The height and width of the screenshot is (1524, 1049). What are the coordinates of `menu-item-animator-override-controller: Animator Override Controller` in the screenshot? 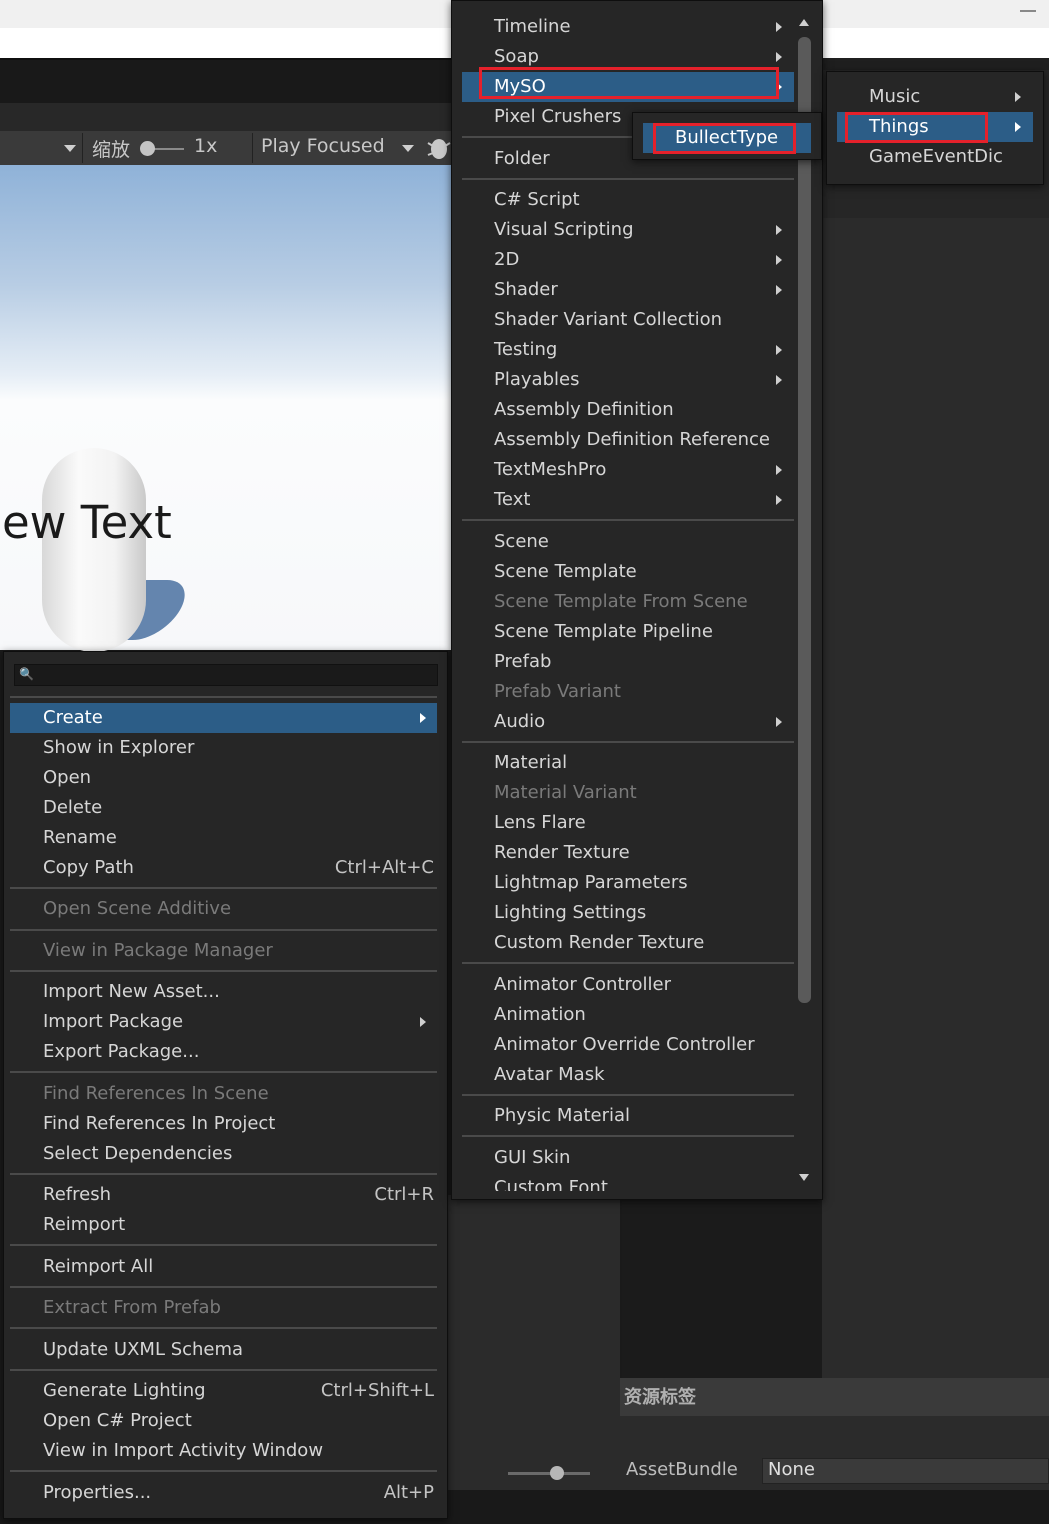 It's located at (628, 1045).